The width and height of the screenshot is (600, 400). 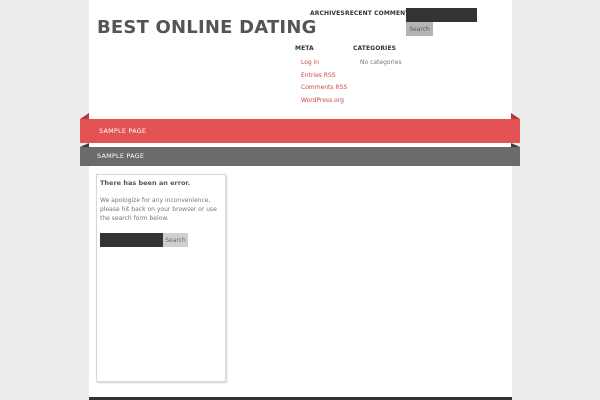 What do you see at coordinates (441, 15) in the screenshot?
I see `search-input` at bounding box center [441, 15].